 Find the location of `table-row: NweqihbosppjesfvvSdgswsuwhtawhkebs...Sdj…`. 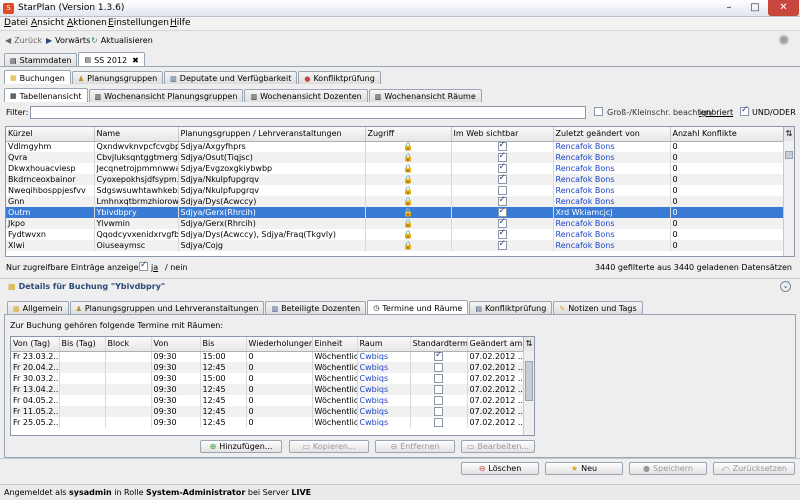

table-row: NweqihbosppjesfvvSdgswsuwhtawhkebs...Sdj… is located at coordinates (396, 190).